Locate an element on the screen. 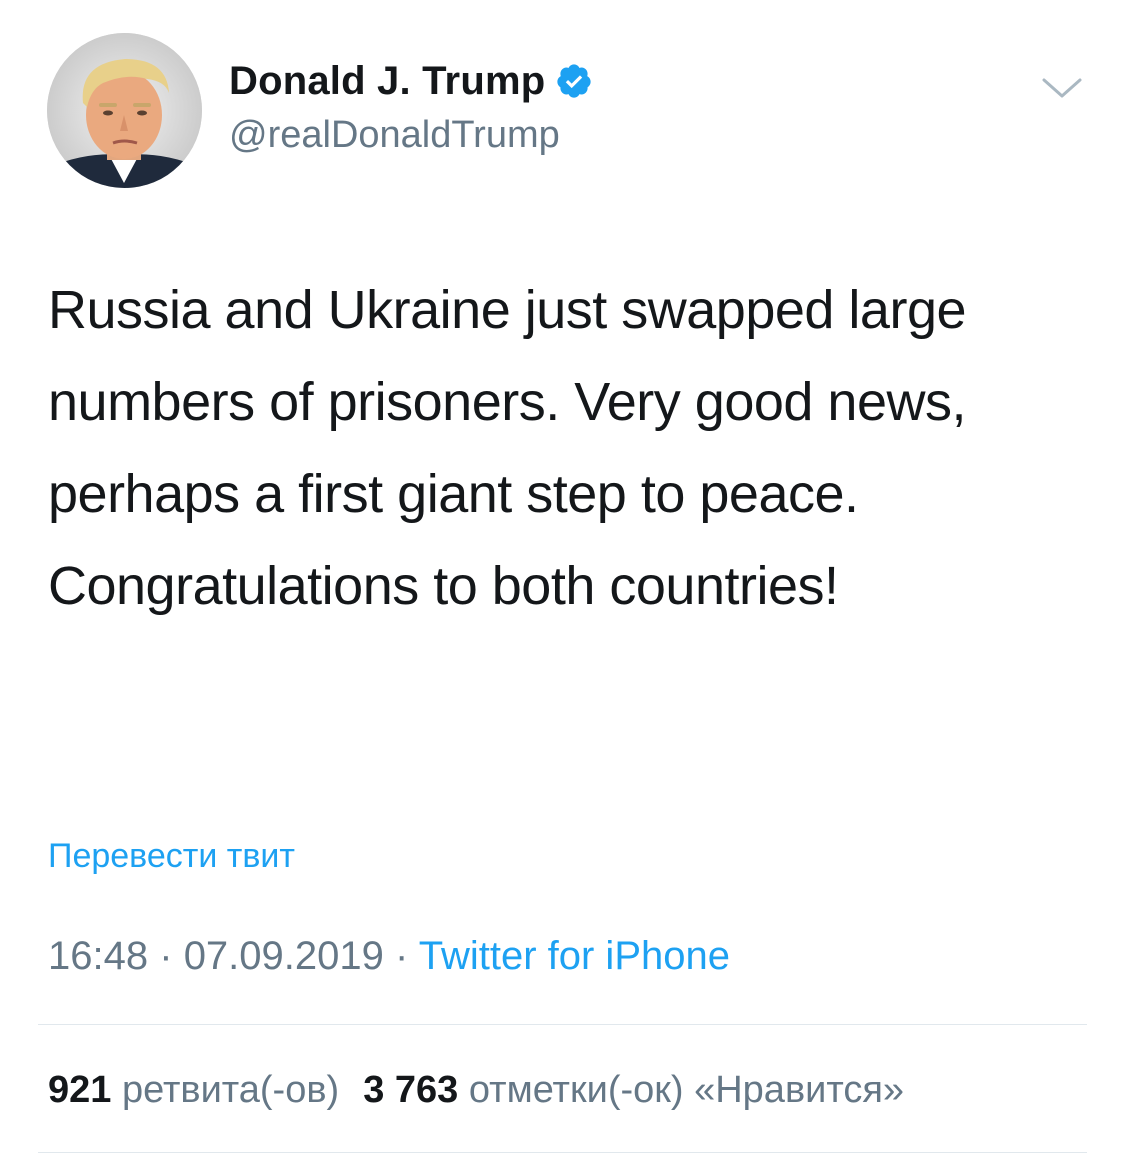 This screenshot has width=1125, height=1158. chevron-down-icon is located at coordinates (1062, 87).